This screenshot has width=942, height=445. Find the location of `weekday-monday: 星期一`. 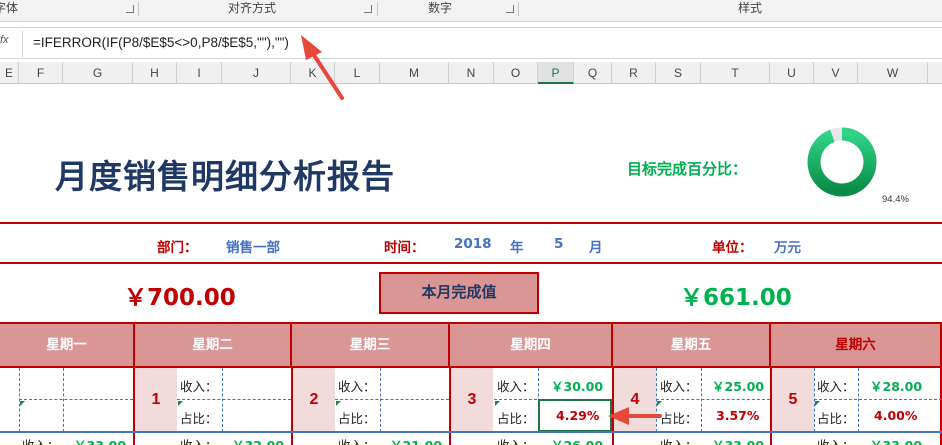

weekday-monday: 星期一 is located at coordinates (67, 345).